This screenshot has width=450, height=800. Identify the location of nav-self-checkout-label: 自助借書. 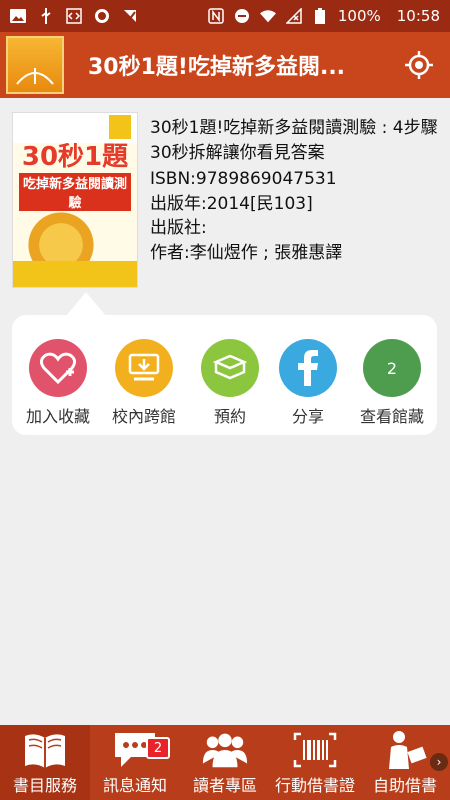
(404, 785).